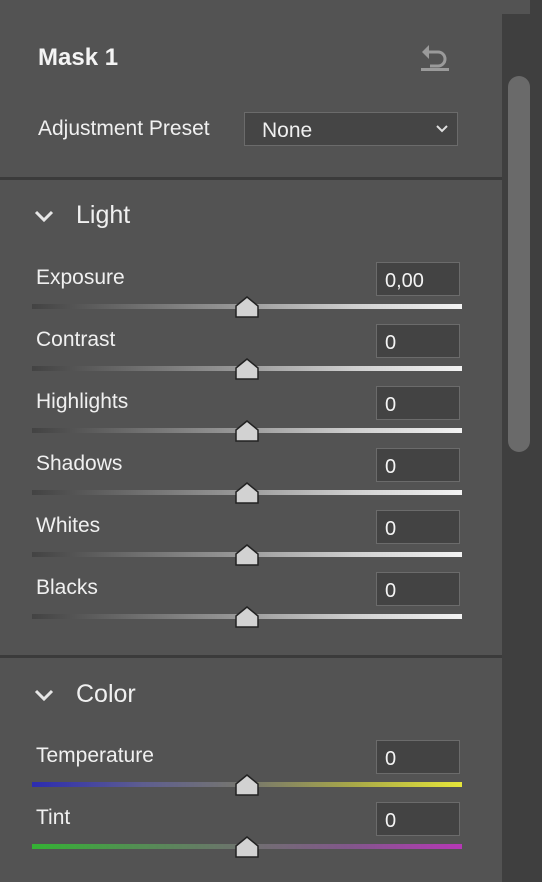  What do you see at coordinates (418, 527) in the screenshot?
I see `whites-input: 0` at bounding box center [418, 527].